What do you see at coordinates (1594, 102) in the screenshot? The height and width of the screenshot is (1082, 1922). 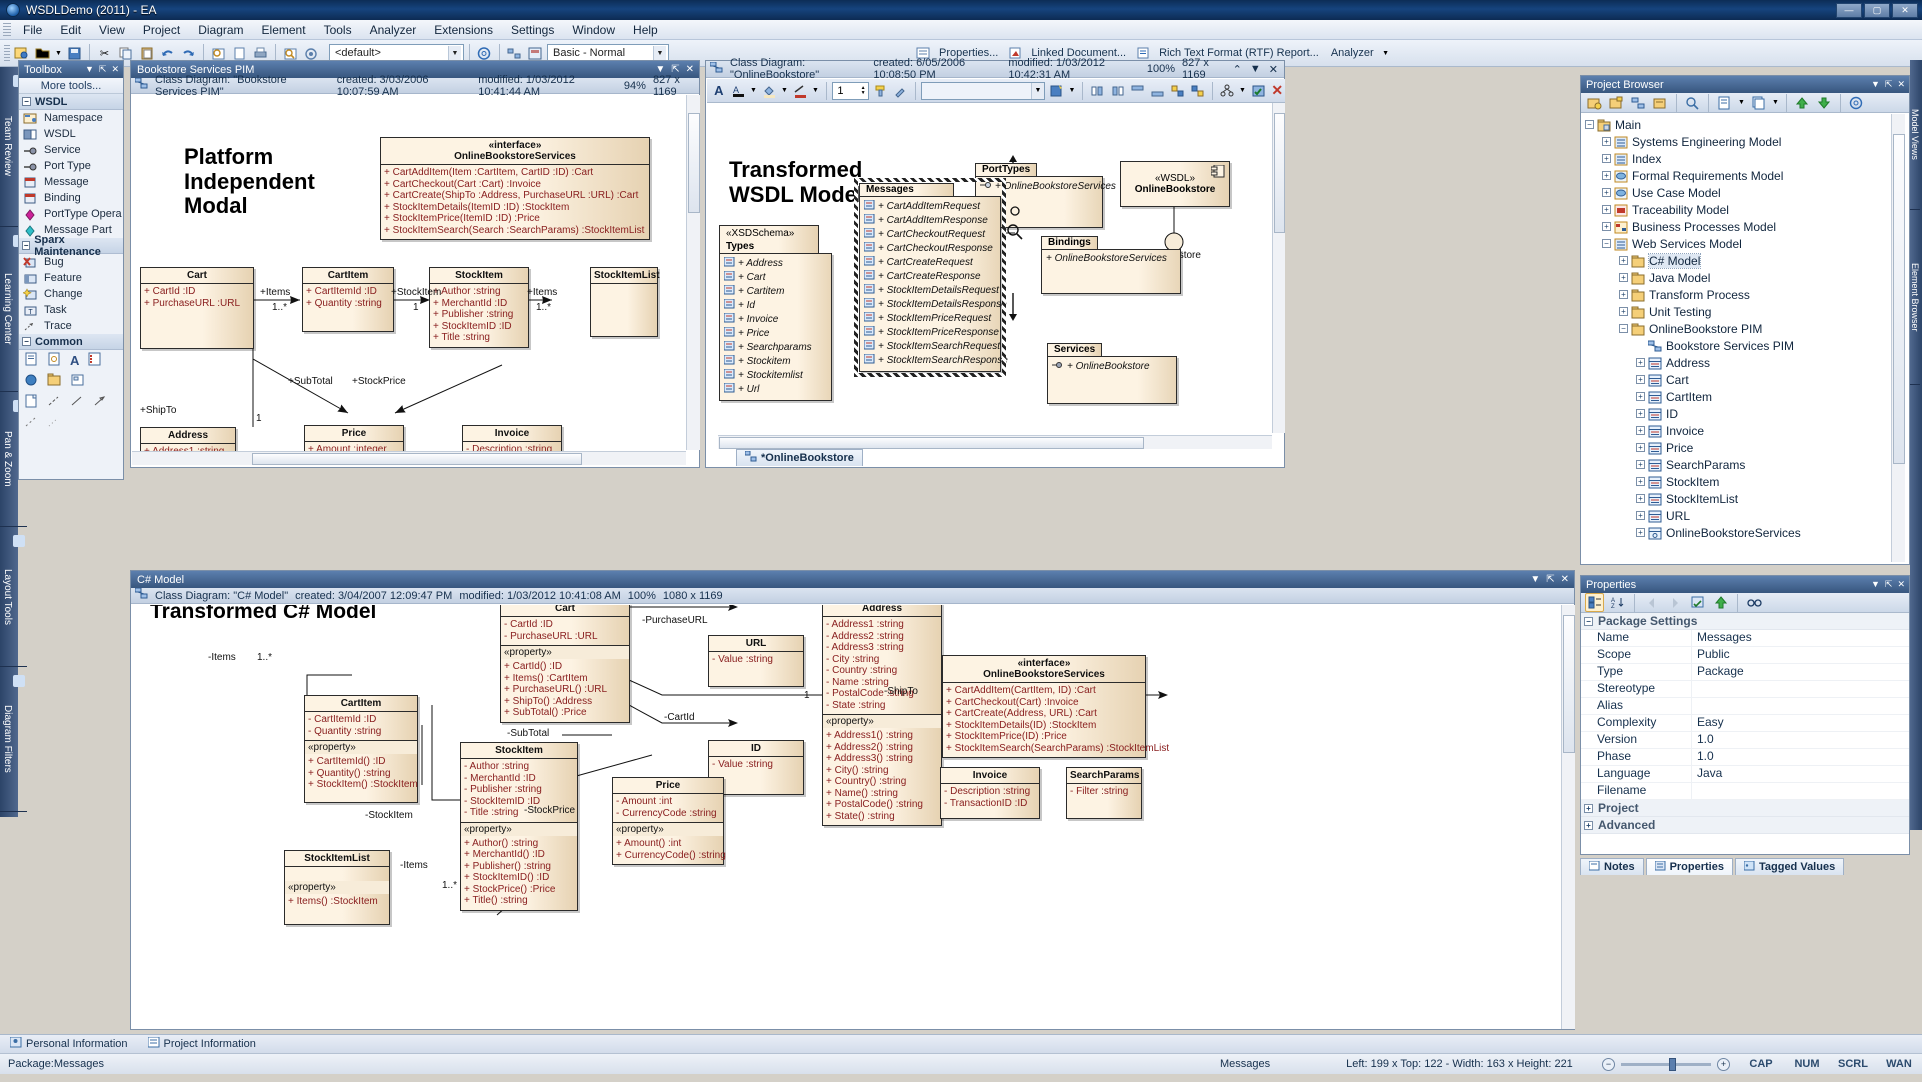 I see `new-package-icon` at bounding box center [1594, 102].